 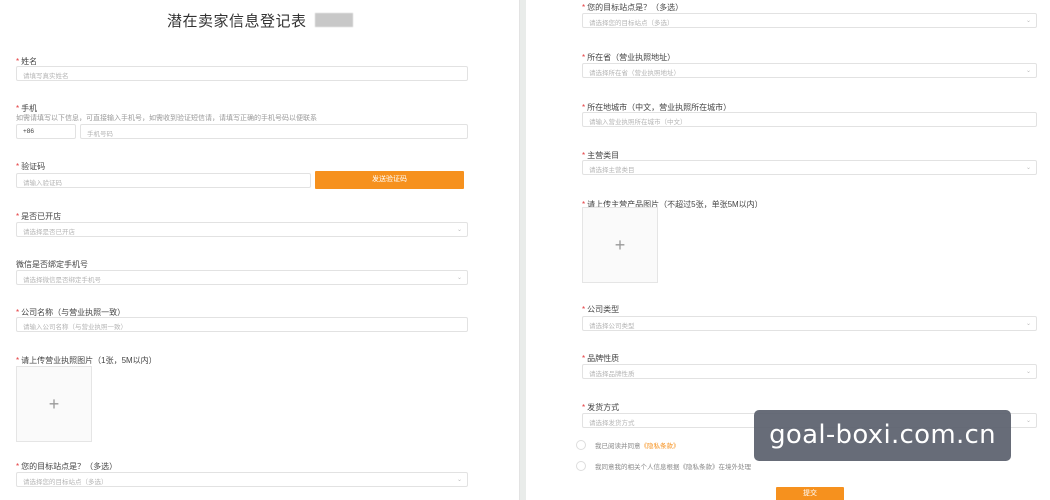 What do you see at coordinates (809, 371) in the screenshot?
I see `brand-select: 请选择品牌性质 ⌄` at bounding box center [809, 371].